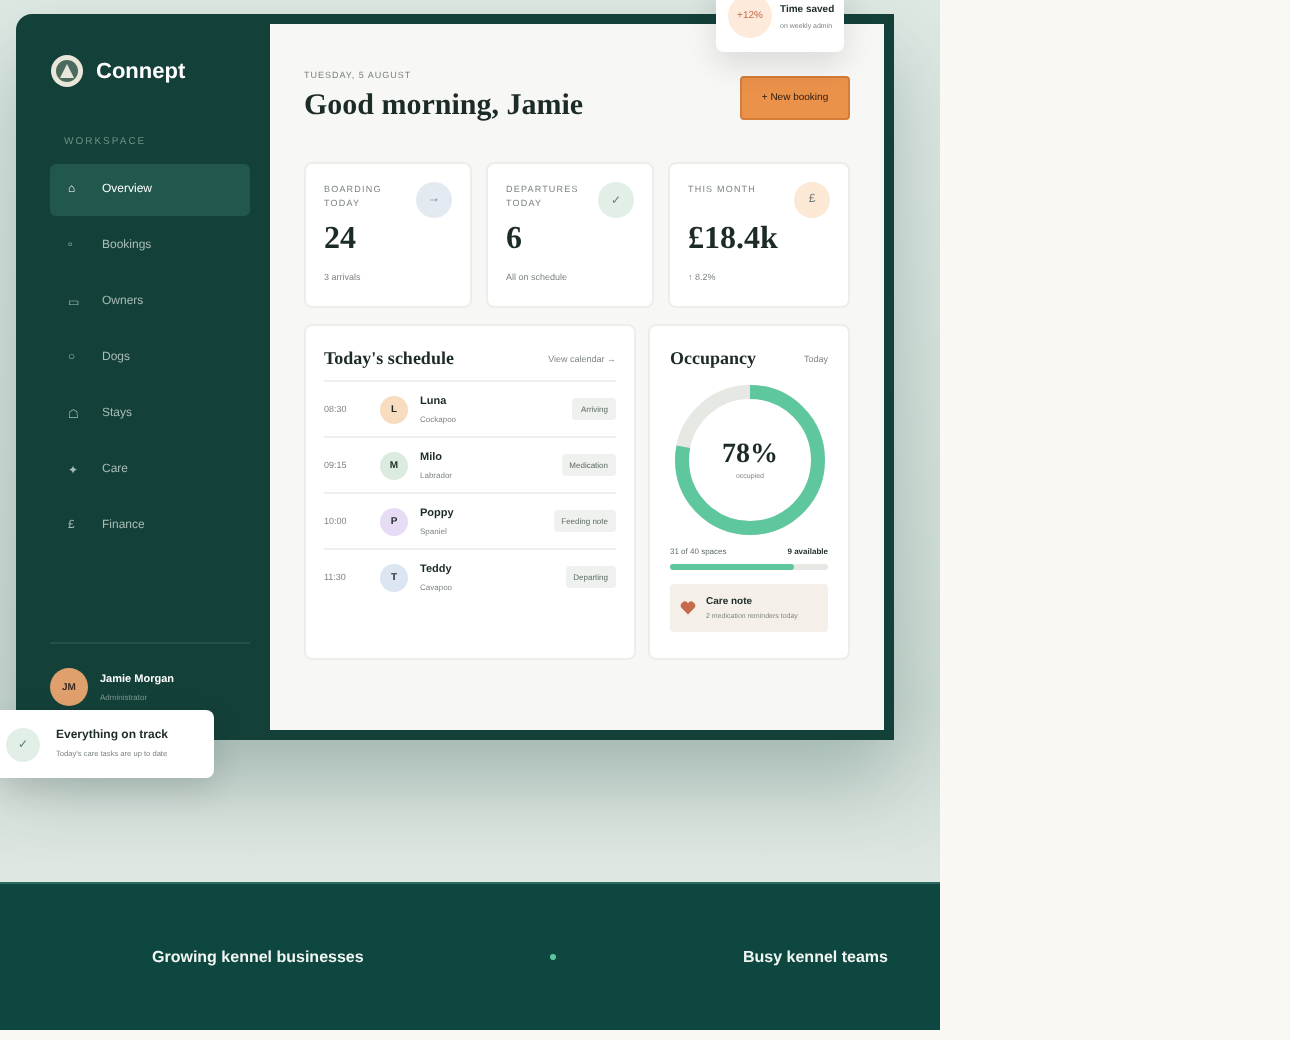 The height and width of the screenshot is (1040, 1290). Describe the element at coordinates (553, 957) in the screenshot. I see `dot-icon` at that location.